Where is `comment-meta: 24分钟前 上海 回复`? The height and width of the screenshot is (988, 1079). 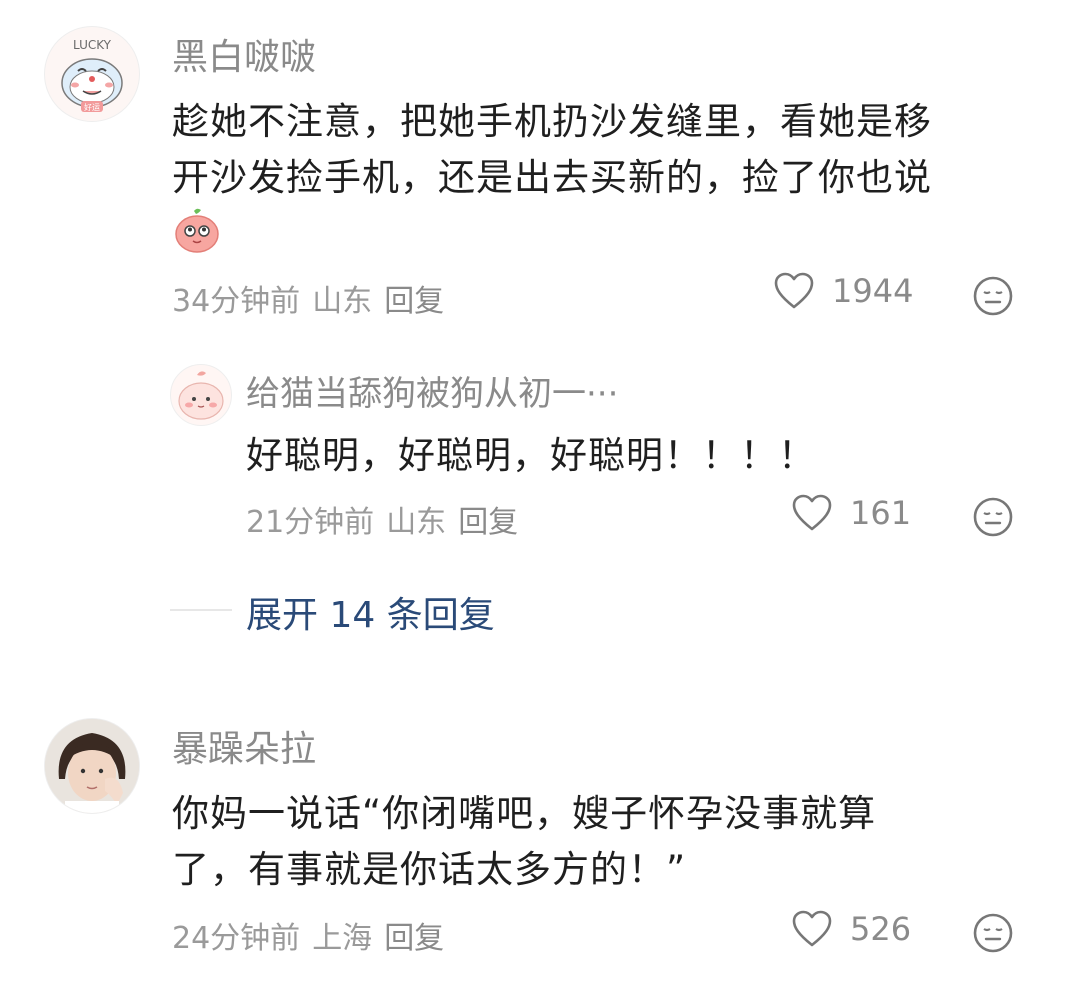 comment-meta: 24分钟前 上海 回复 is located at coordinates (314, 935).